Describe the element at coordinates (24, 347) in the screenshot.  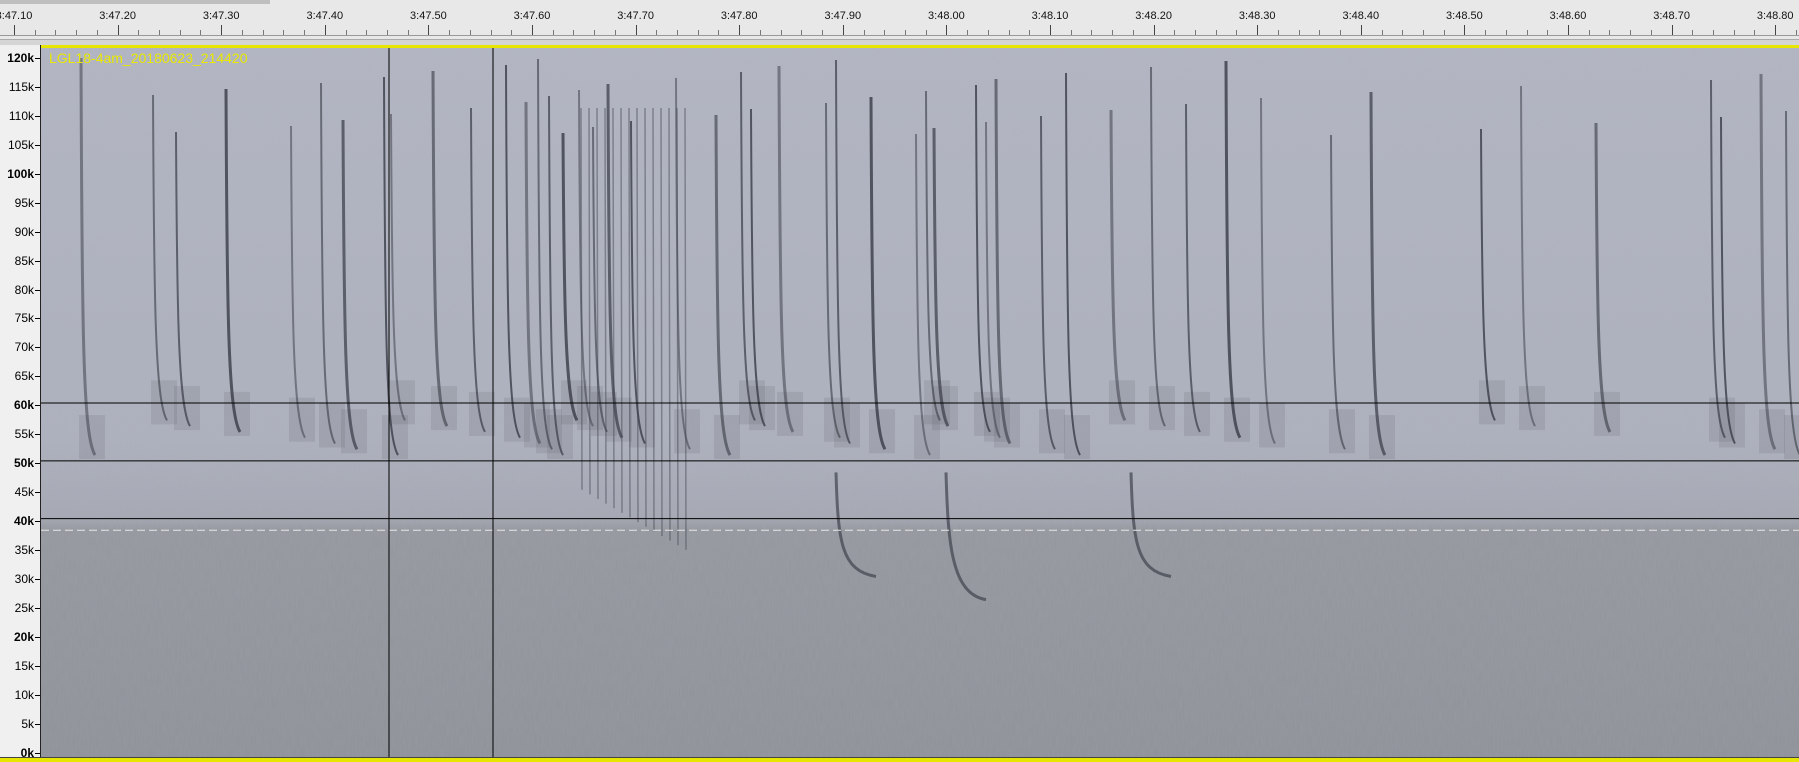
I see `frequency-label: 70k` at that location.